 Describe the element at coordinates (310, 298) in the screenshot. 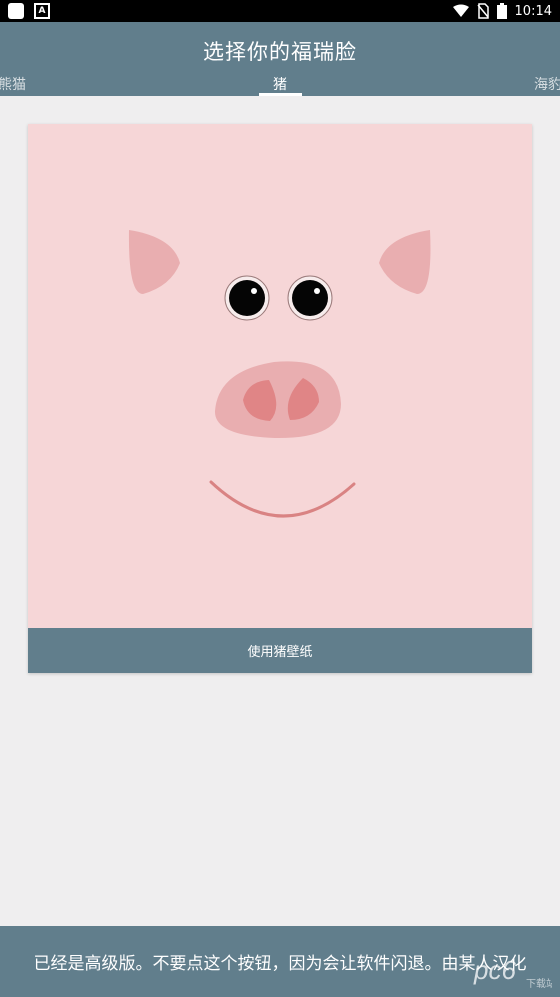

I see `right-eye` at that location.